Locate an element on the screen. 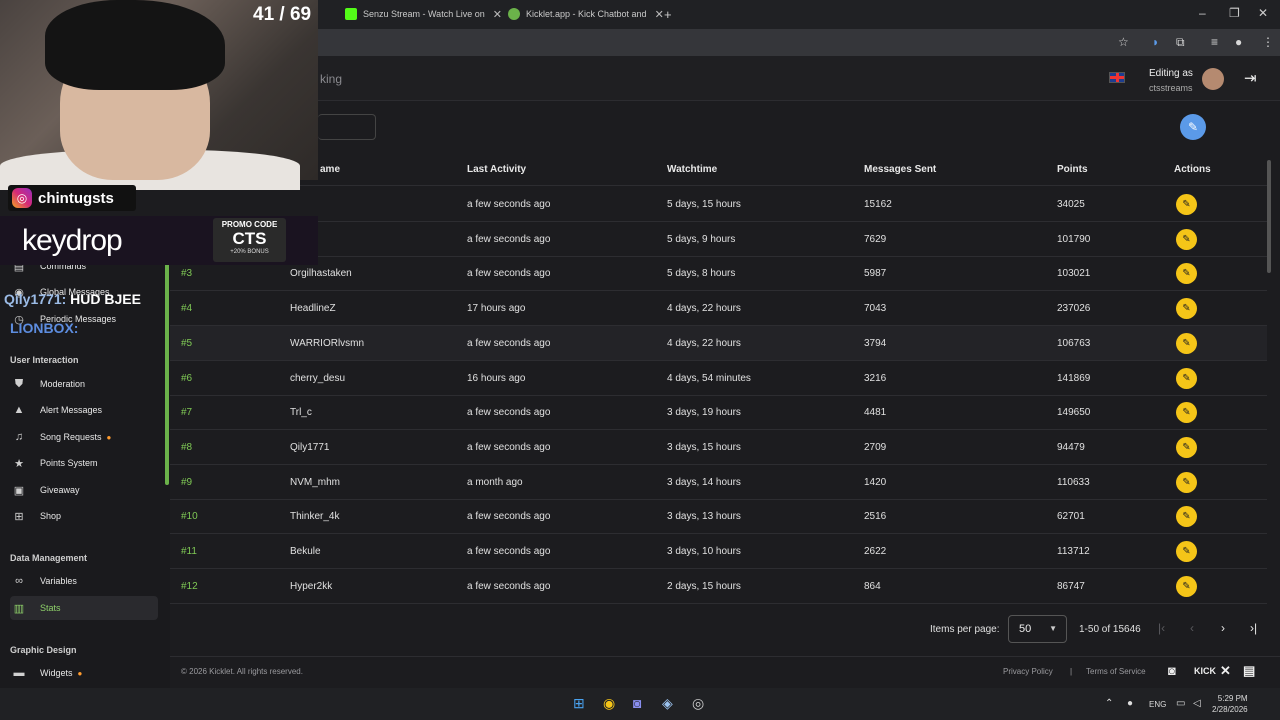  steam-icon: ◈ is located at coordinates (667, 703).